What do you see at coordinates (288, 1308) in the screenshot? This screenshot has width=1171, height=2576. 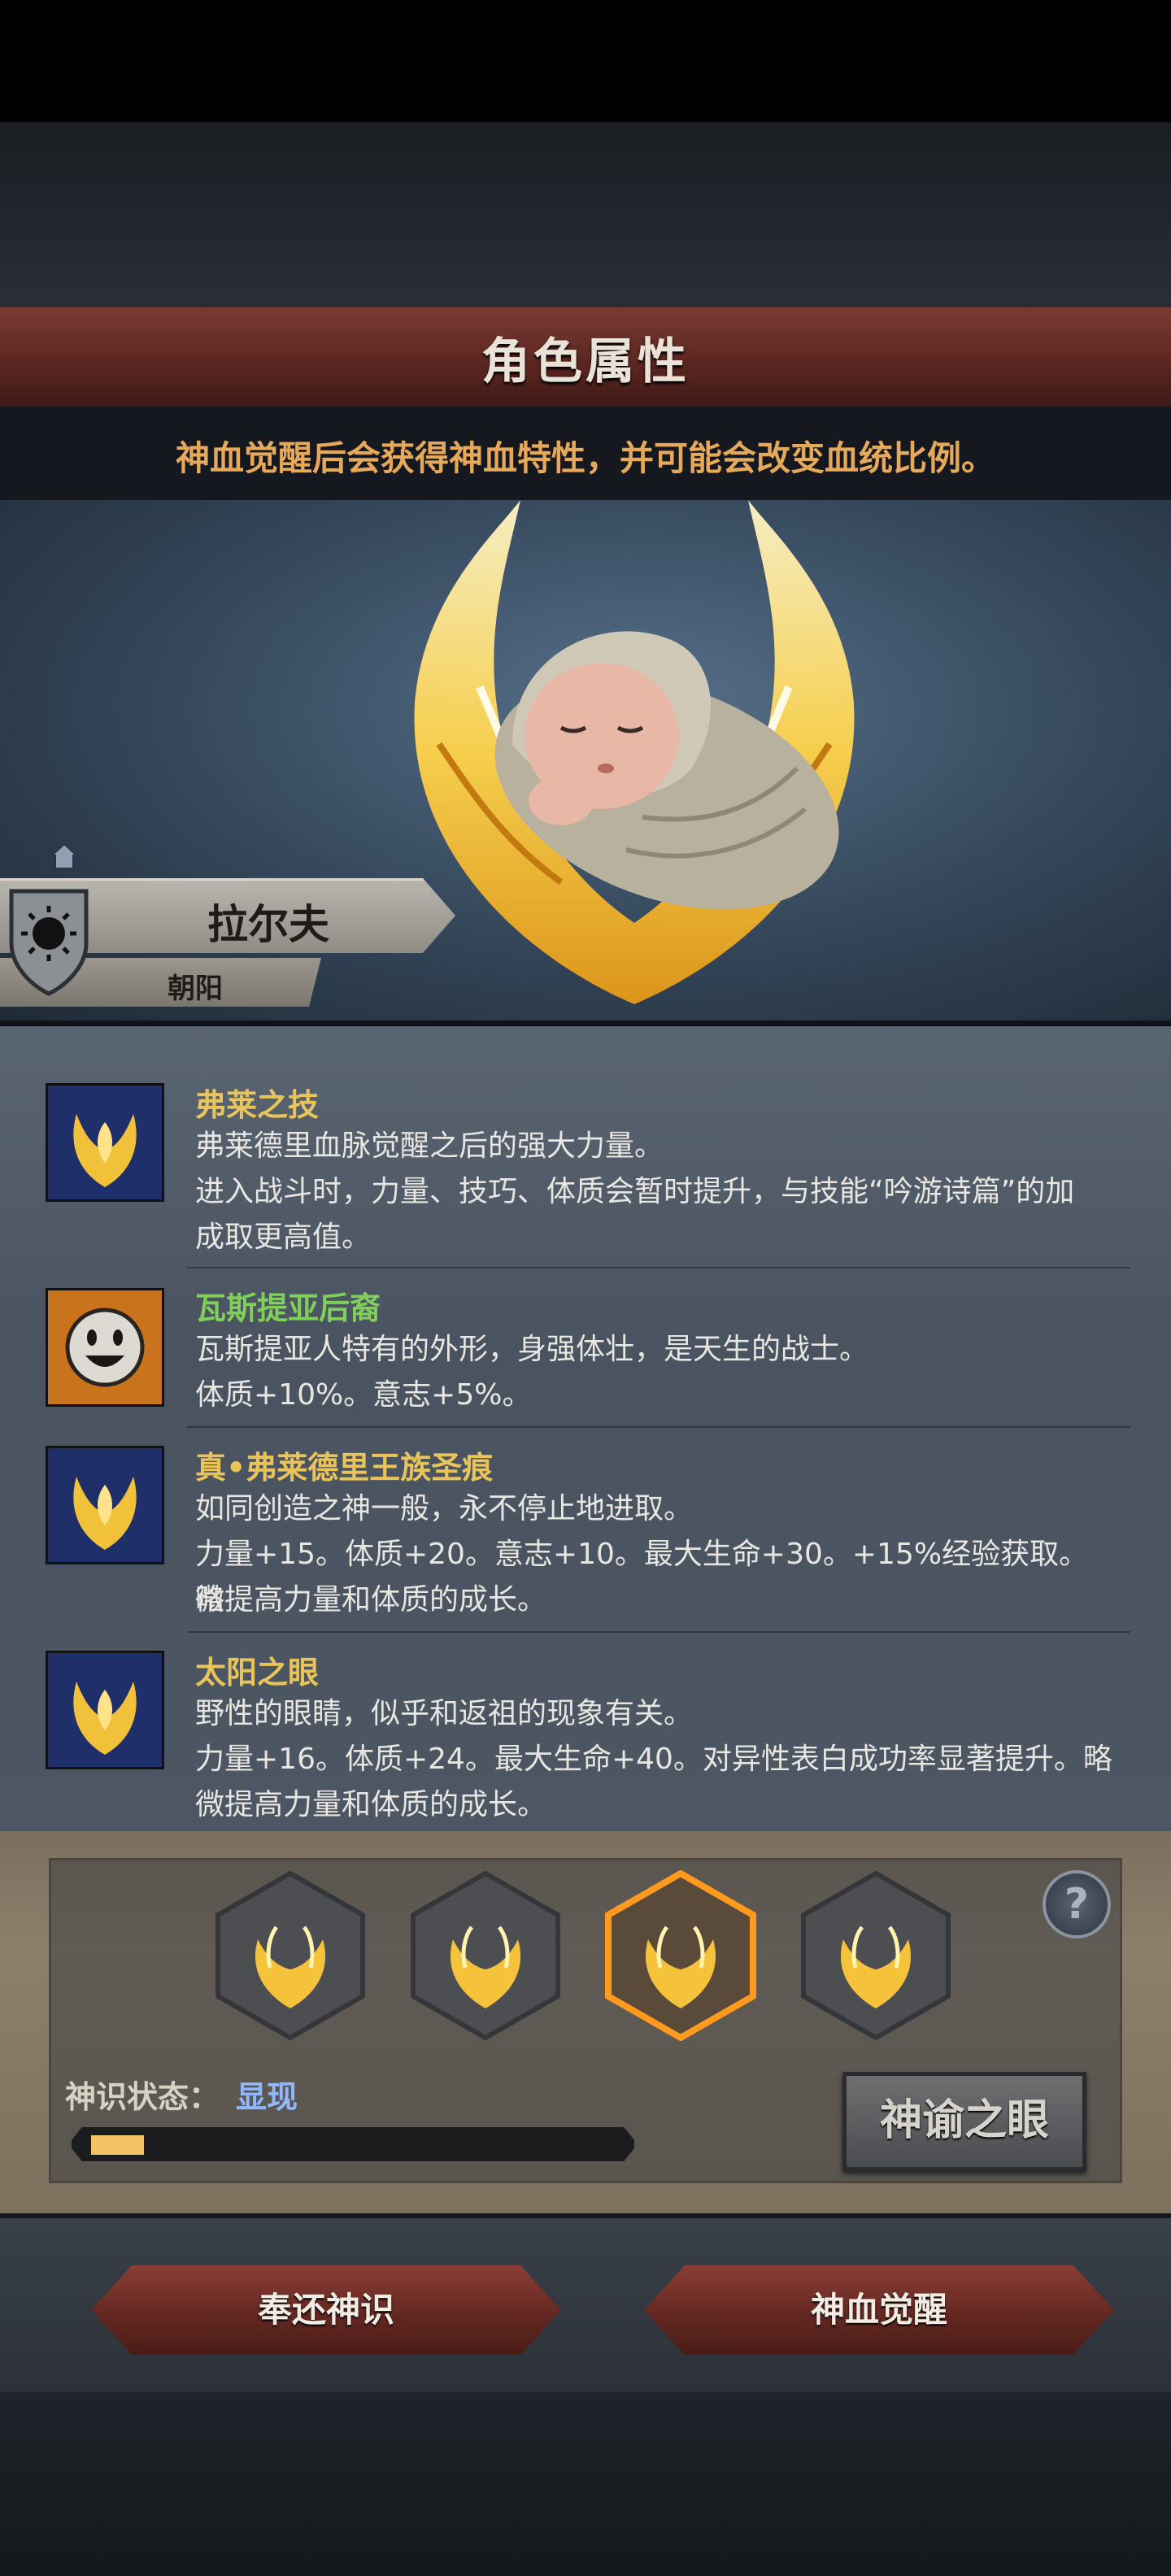 I see `trait-name: 瓦斯提亚后裔` at bounding box center [288, 1308].